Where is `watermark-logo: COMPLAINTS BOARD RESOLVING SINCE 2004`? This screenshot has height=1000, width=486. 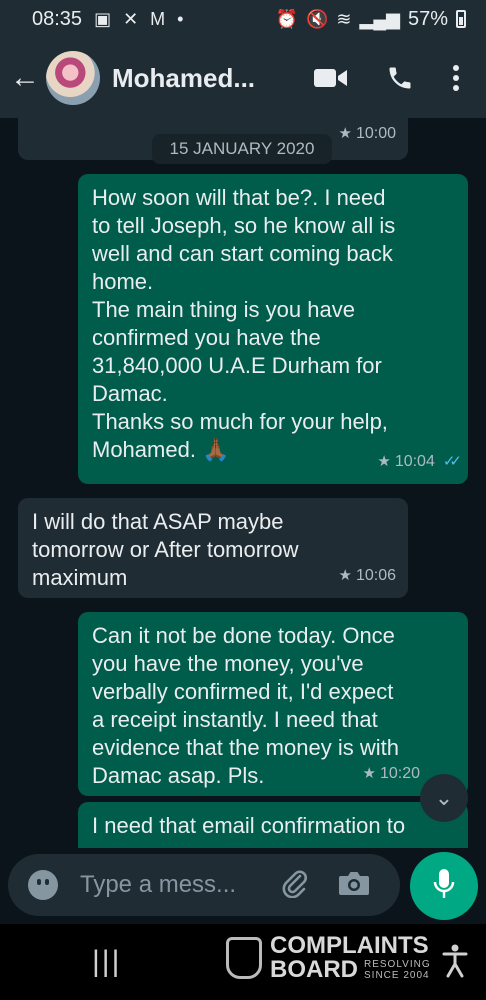
watermark-logo: COMPLAINTS BOARD RESOLVING SINCE 2004 is located at coordinates (328, 958).